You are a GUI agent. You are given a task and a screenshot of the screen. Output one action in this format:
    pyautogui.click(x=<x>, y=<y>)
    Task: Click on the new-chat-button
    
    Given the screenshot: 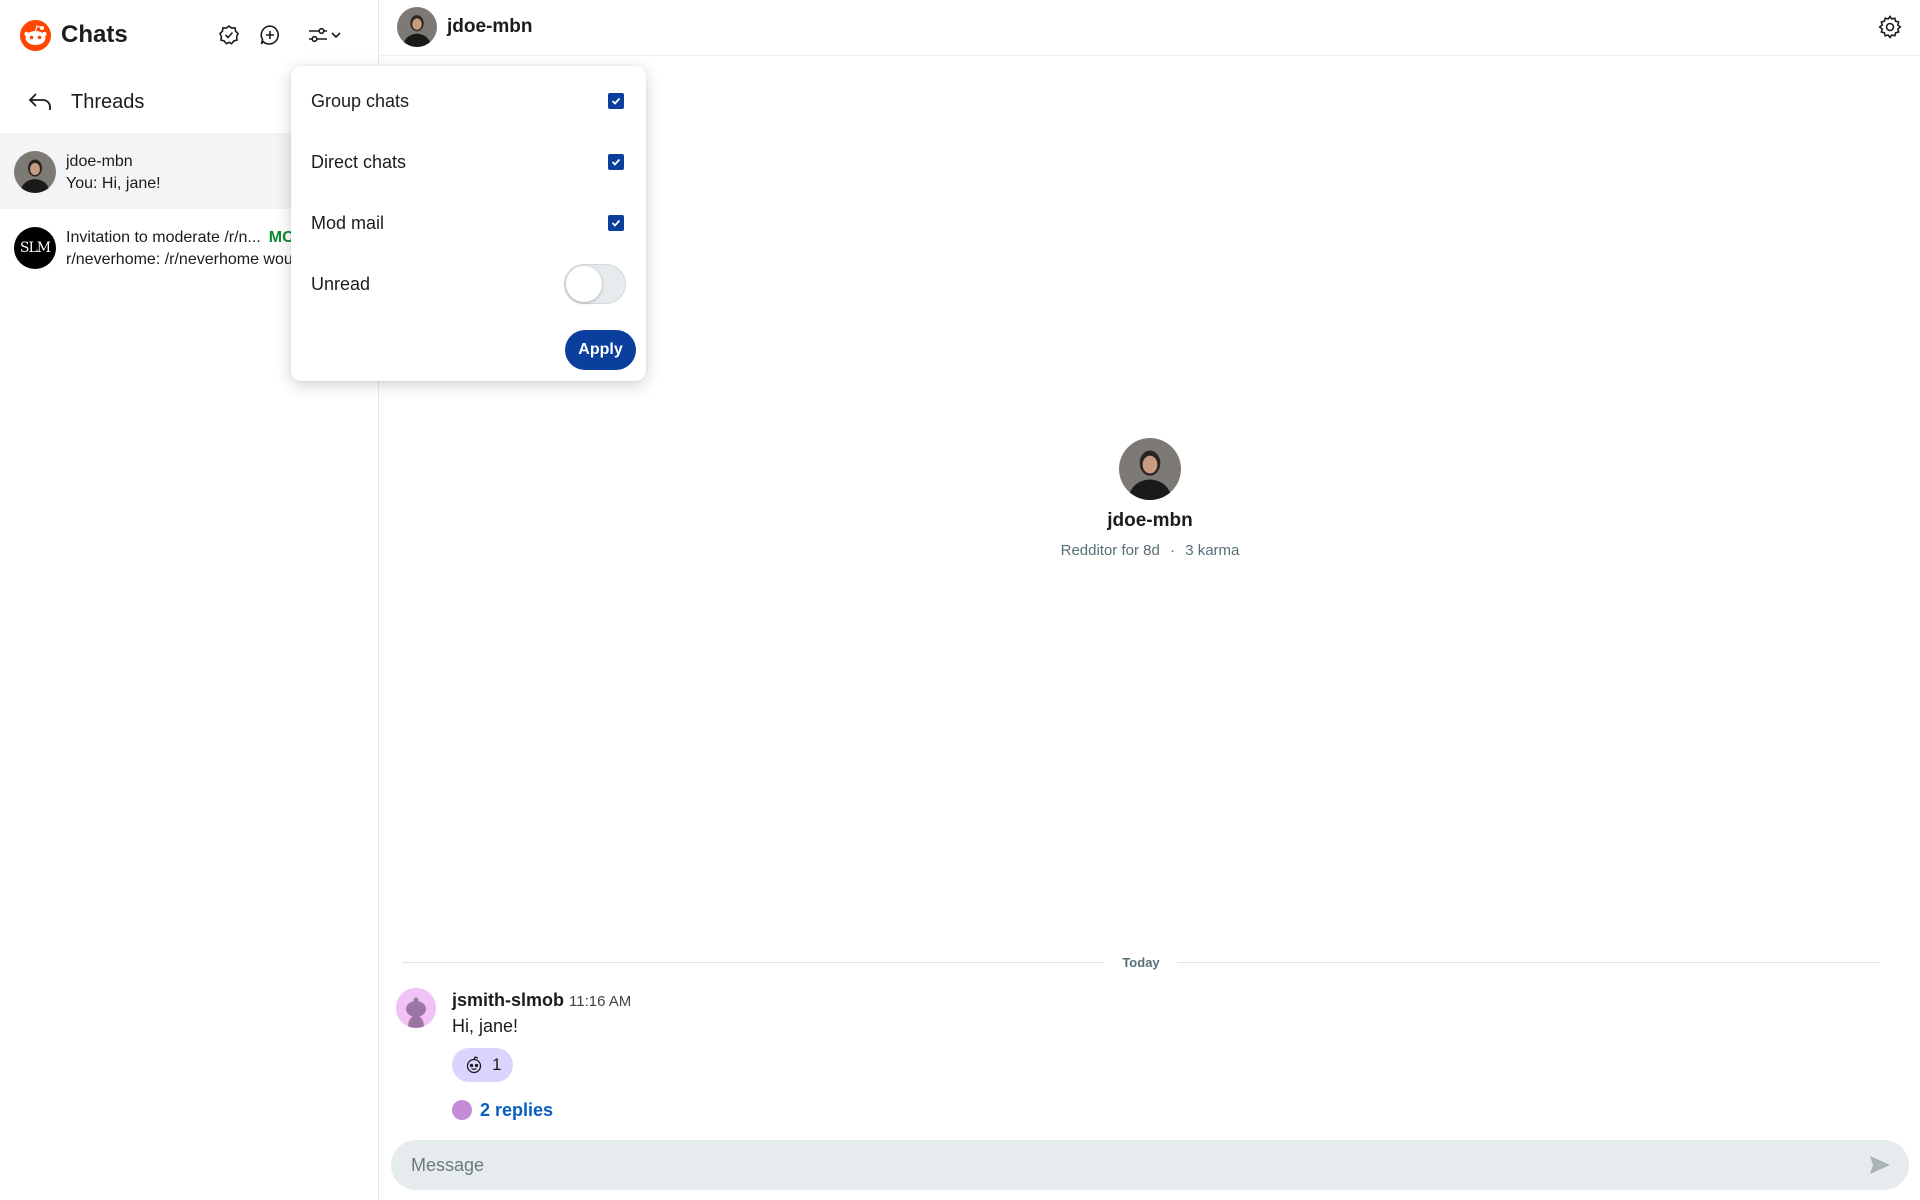 What is the action you would take?
    pyautogui.click(x=270, y=35)
    